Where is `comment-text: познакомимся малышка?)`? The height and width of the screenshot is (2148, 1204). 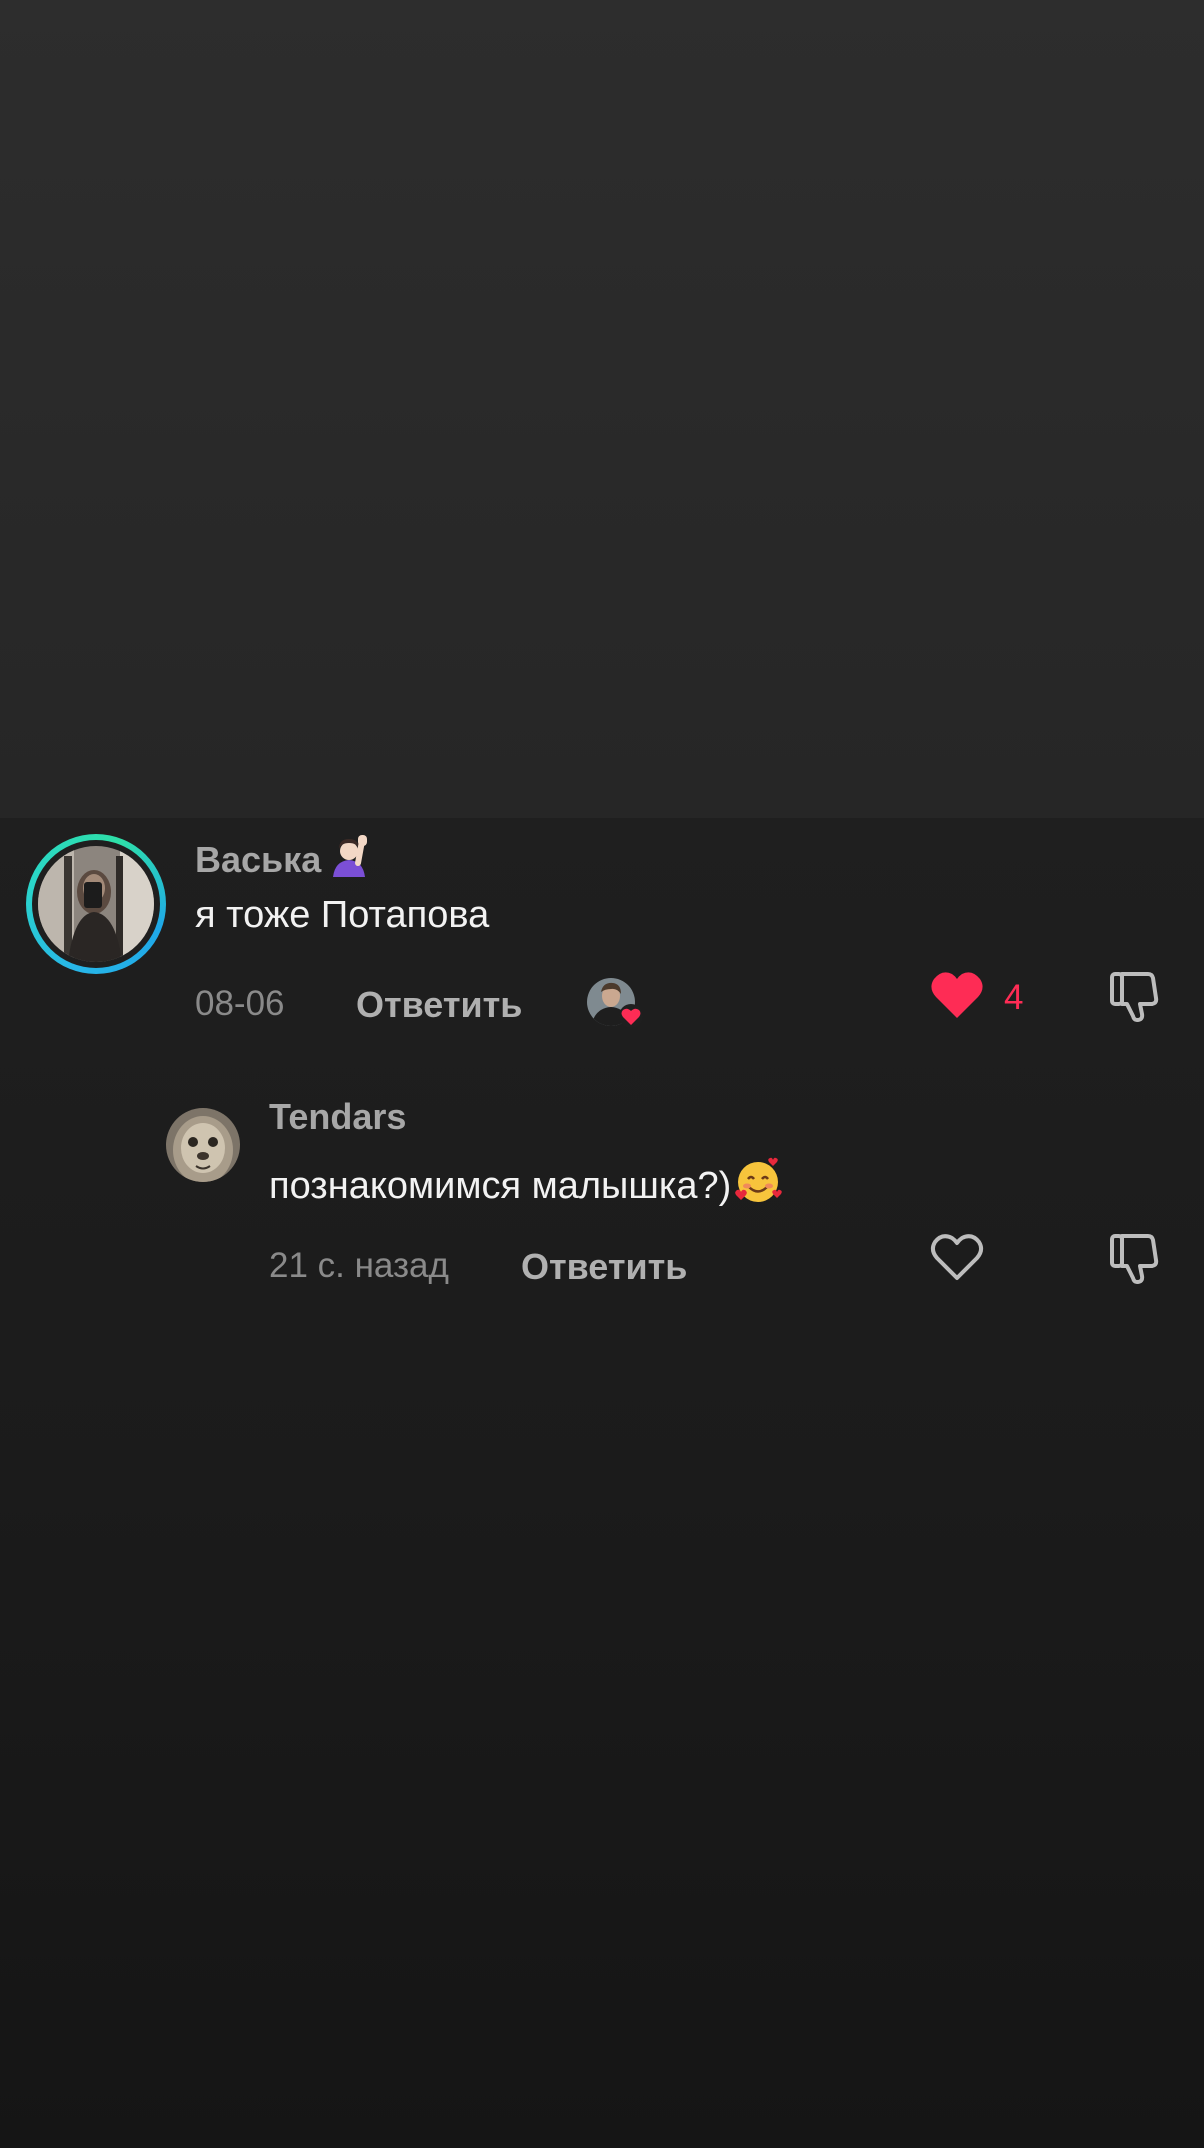 comment-text: познакомимся малышка?) is located at coordinates (526, 1186).